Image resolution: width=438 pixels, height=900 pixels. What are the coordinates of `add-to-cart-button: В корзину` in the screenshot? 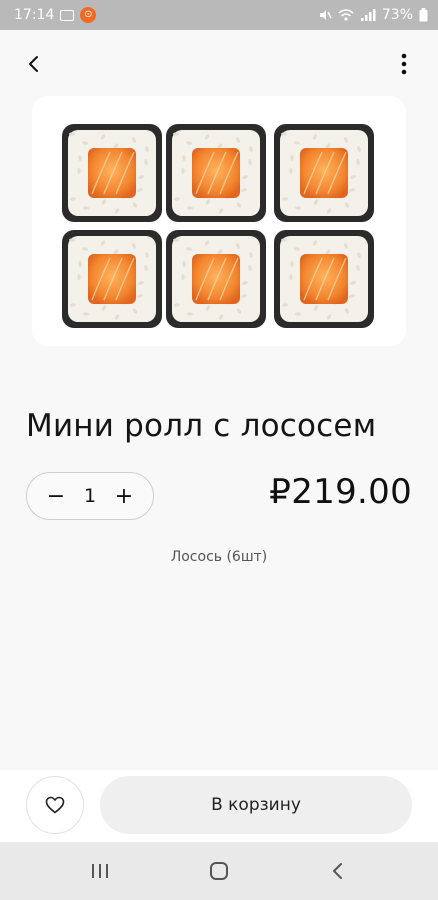 It's located at (256, 805).